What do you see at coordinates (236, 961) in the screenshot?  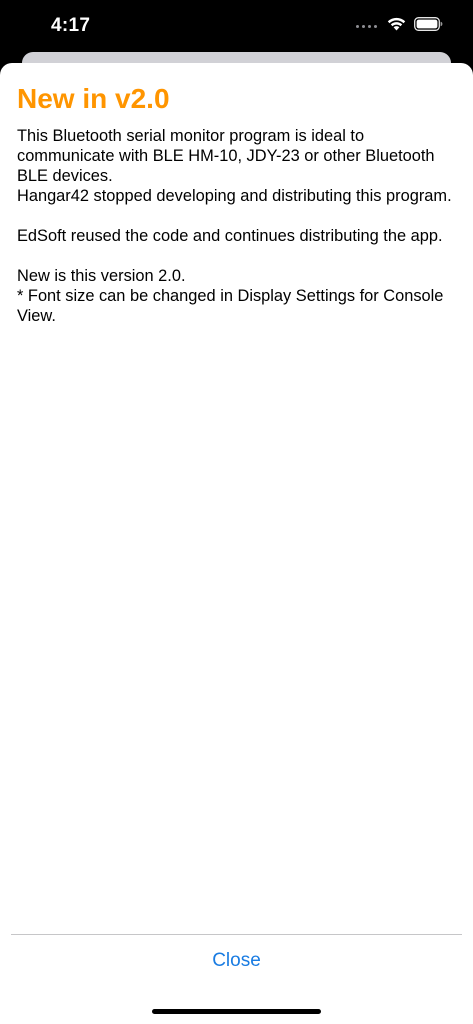 I see `close-button: Close` at bounding box center [236, 961].